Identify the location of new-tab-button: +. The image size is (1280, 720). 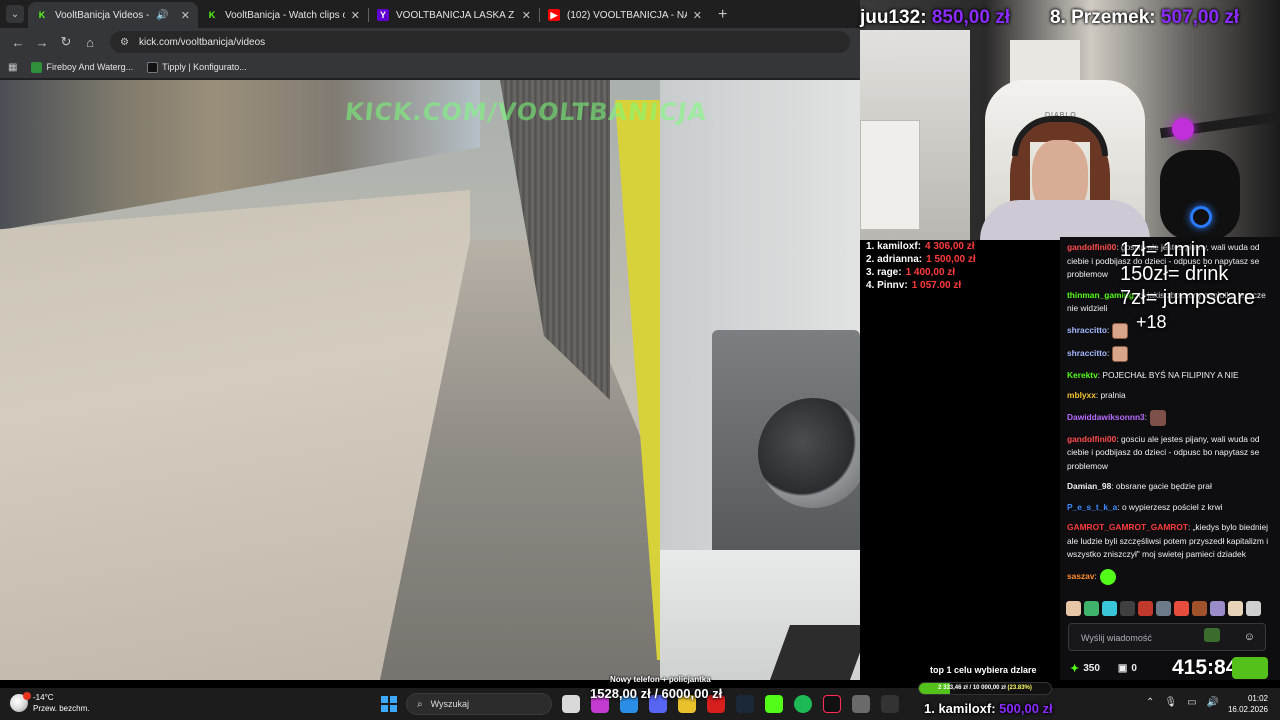
(722, 15).